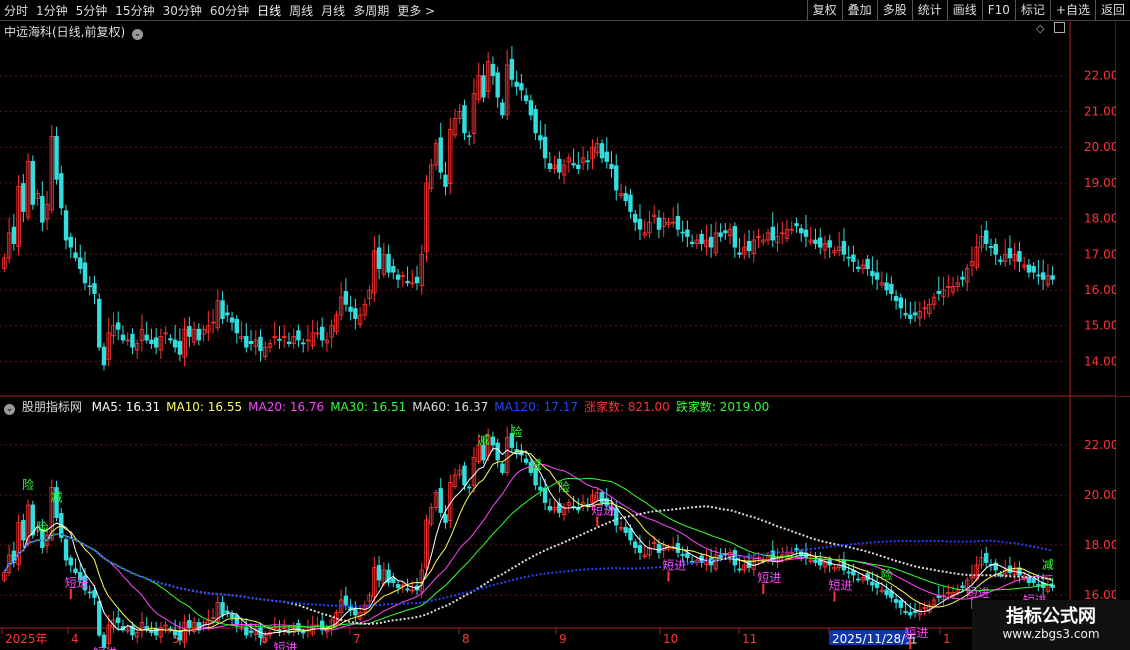  Describe the element at coordinates (536, 407) in the screenshot. I see `ma-legend-item: MA120: 17.17` at that location.